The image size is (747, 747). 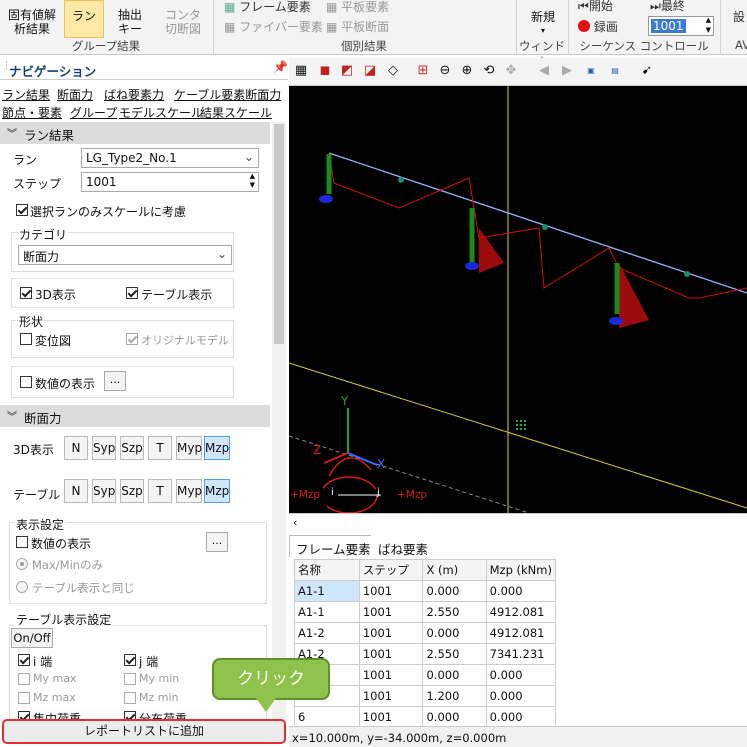 I want to click on grid-icon: ▦, so click(x=301, y=71).